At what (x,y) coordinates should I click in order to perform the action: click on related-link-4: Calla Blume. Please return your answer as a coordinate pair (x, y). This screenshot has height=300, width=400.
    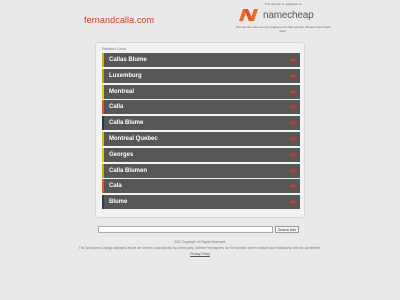
    Looking at the image, I should click on (201, 123).